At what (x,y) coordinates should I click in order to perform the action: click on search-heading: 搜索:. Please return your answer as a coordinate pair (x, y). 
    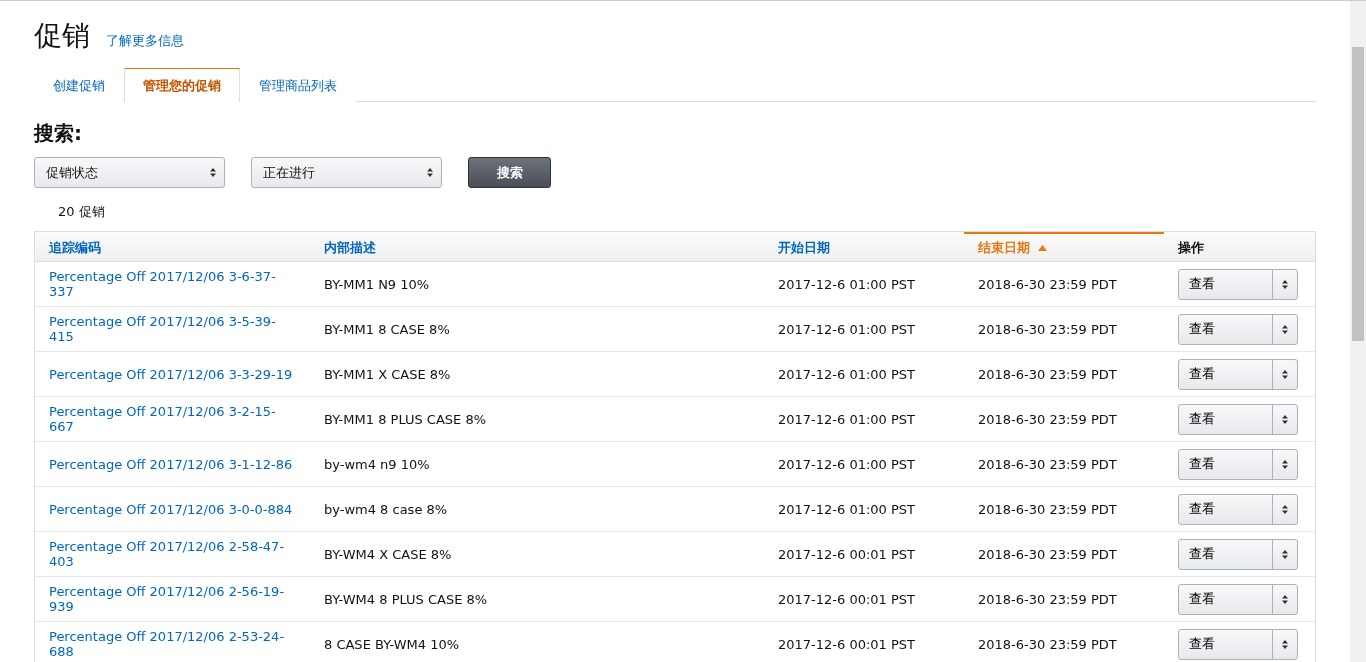
    Looking at the image, I should click on (58, 133).